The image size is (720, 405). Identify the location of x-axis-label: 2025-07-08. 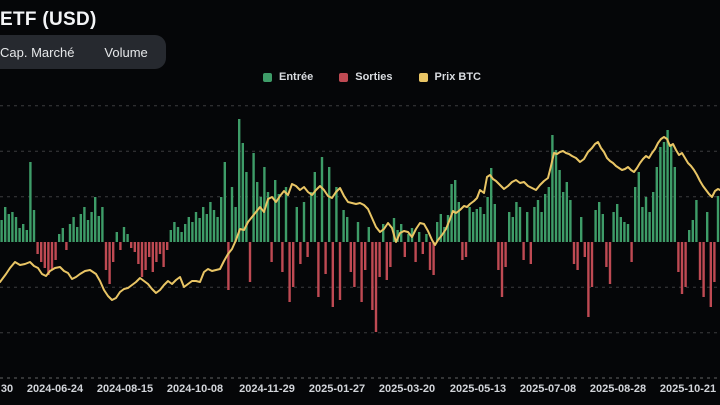
(548, 389).